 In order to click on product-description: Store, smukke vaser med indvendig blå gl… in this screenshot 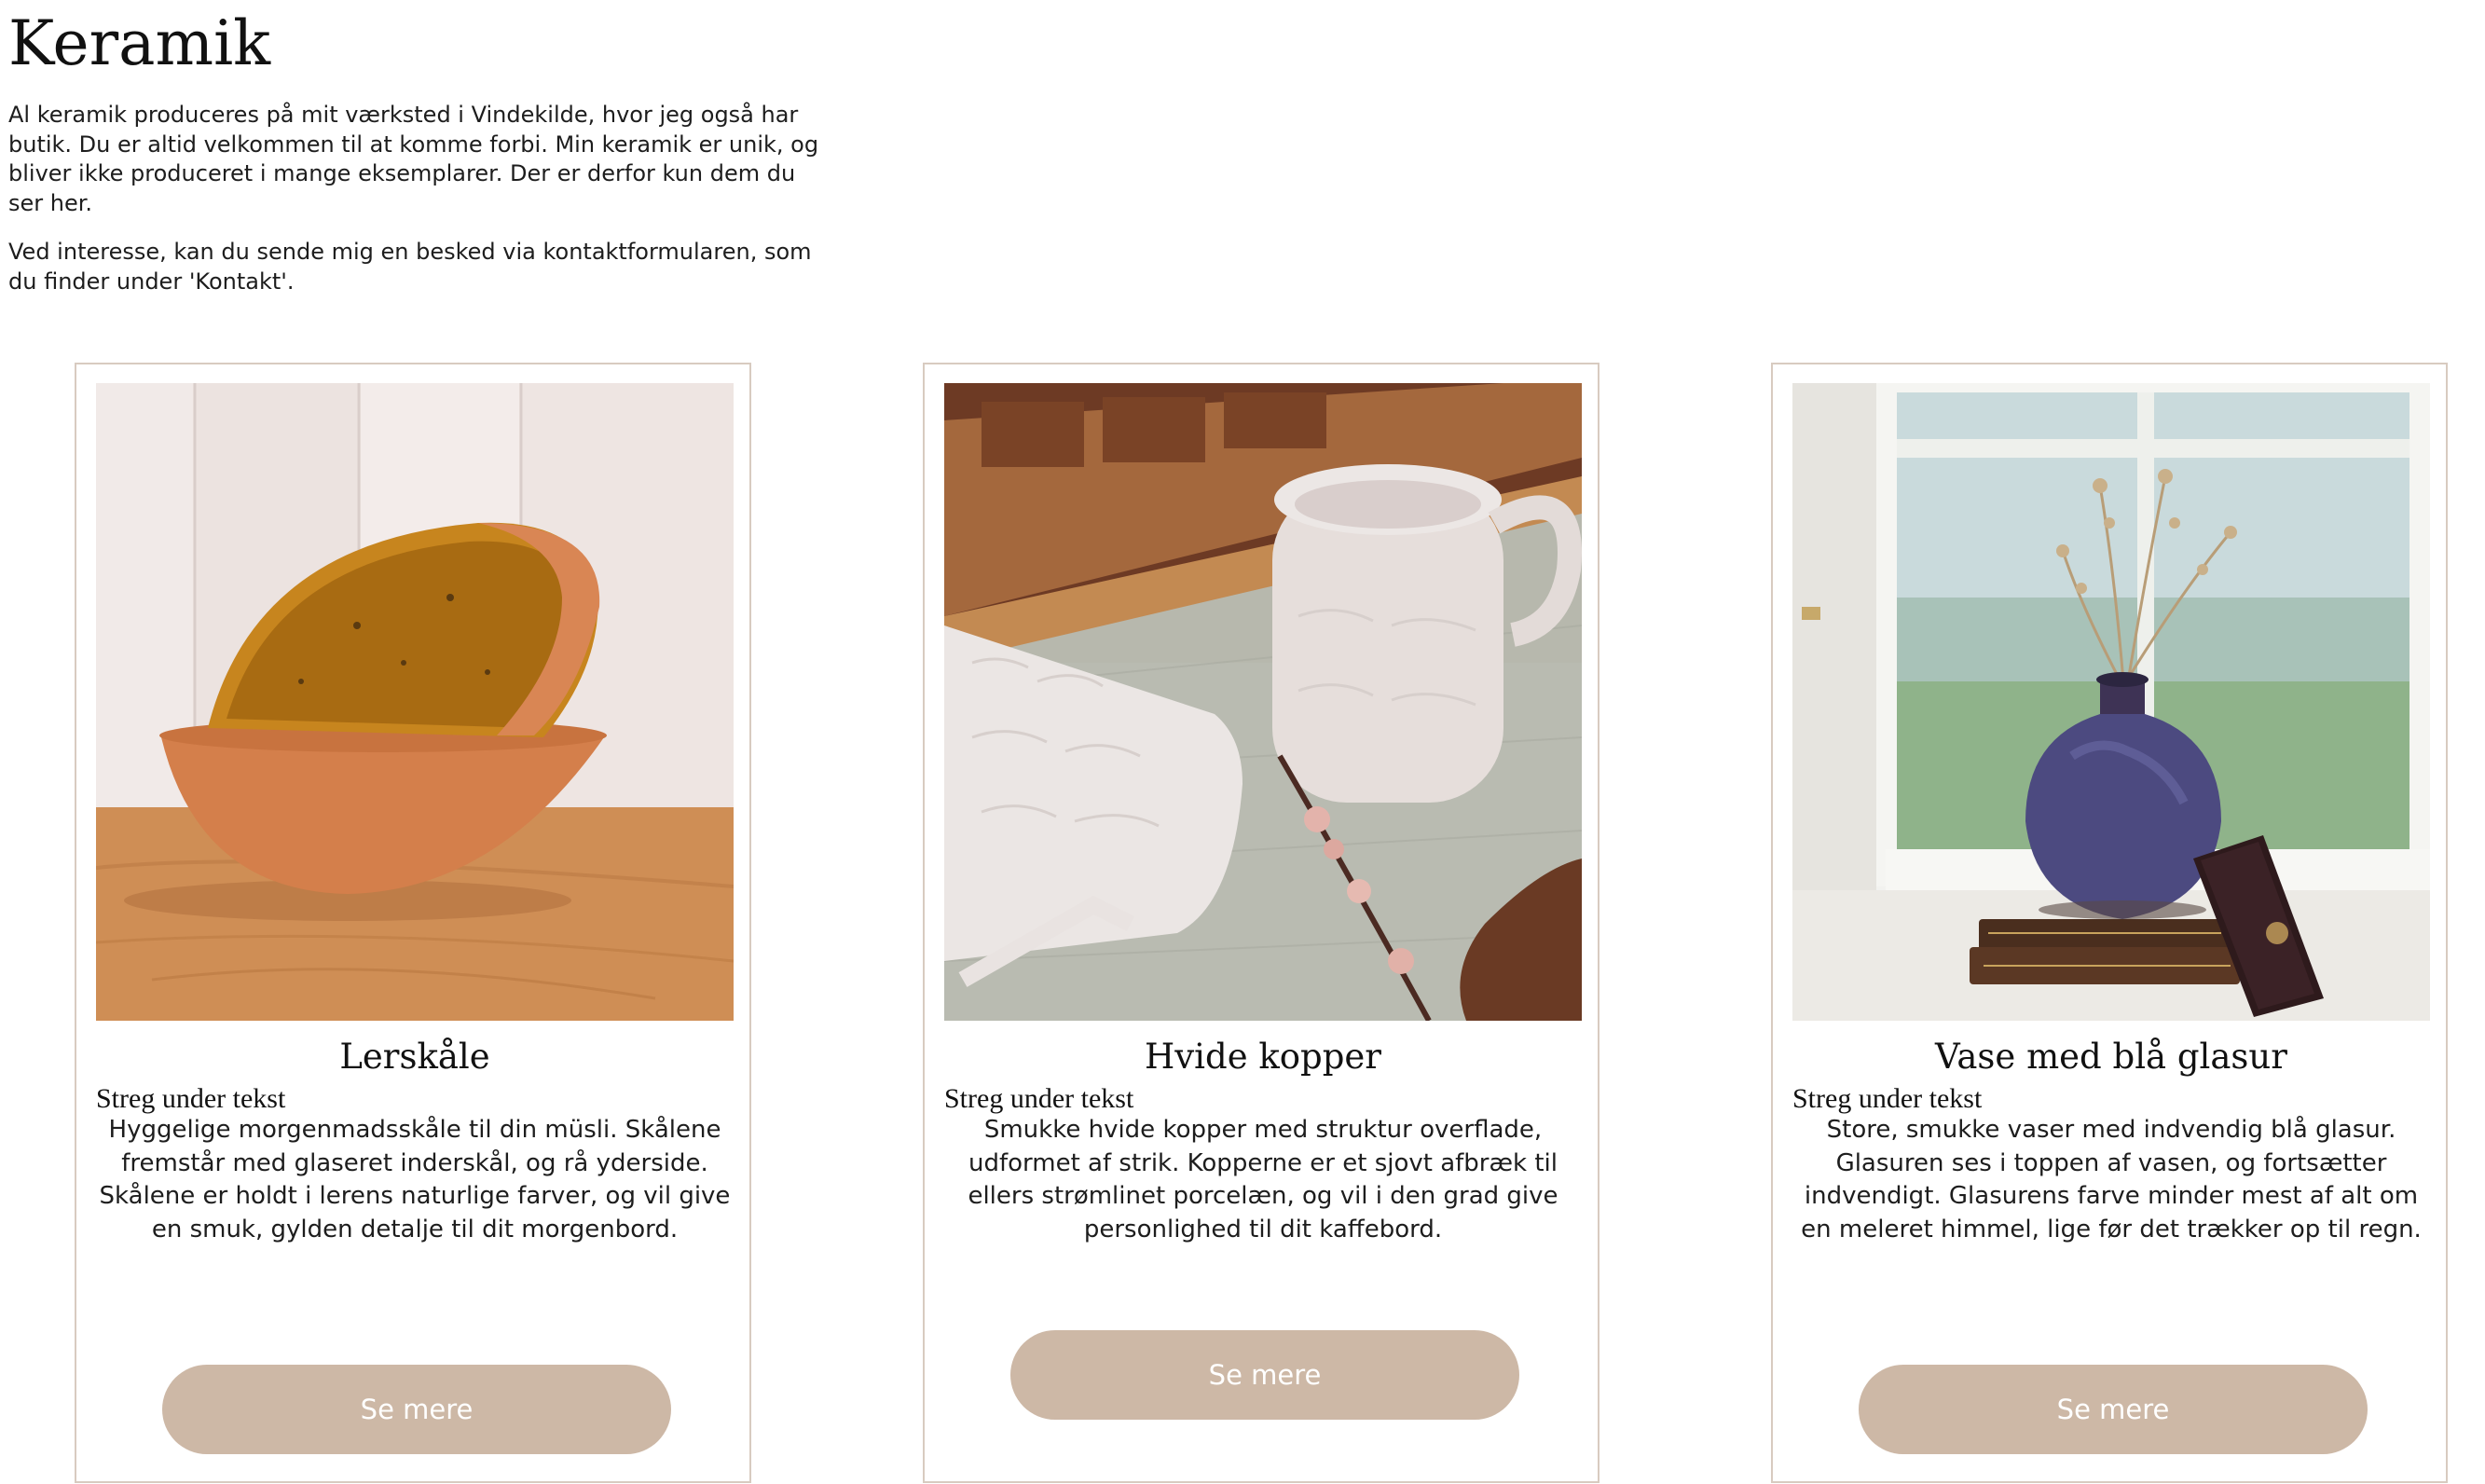, I will do `click(2111, 1180)`.